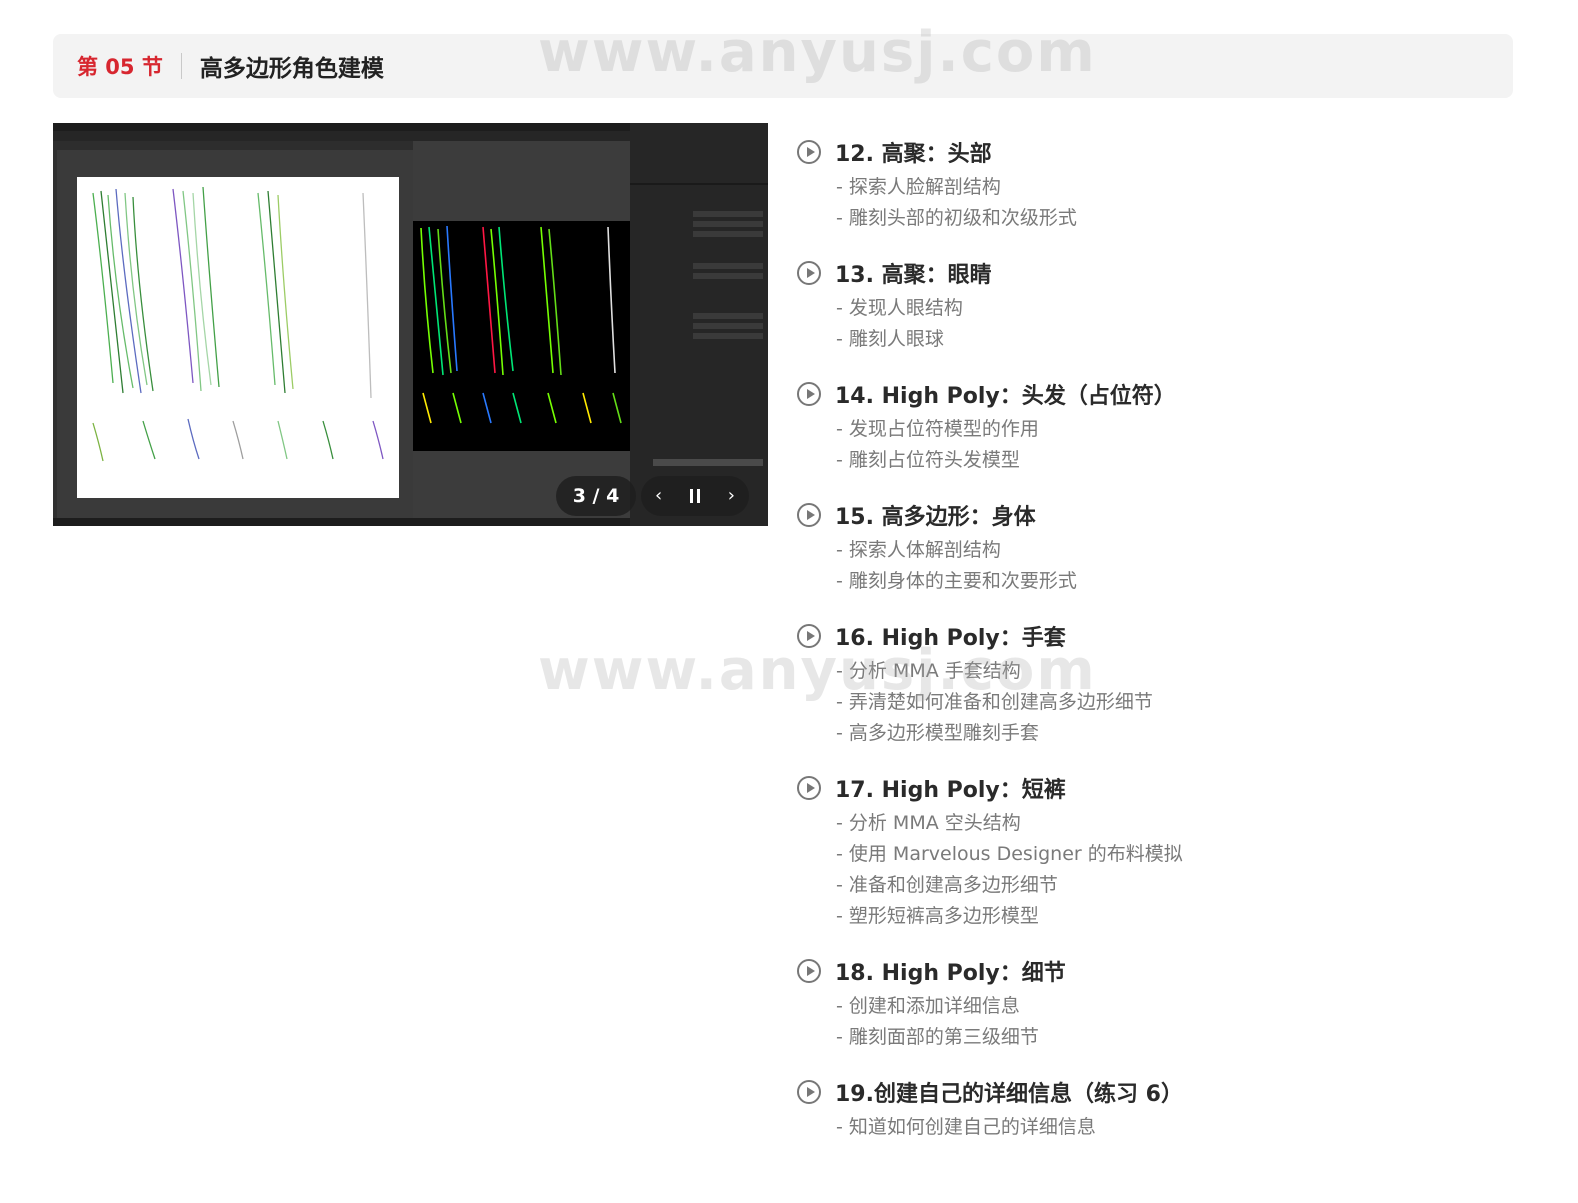 This screenshot has height=1203, width=1578. I want to click on section-divider, so click(181, 66).